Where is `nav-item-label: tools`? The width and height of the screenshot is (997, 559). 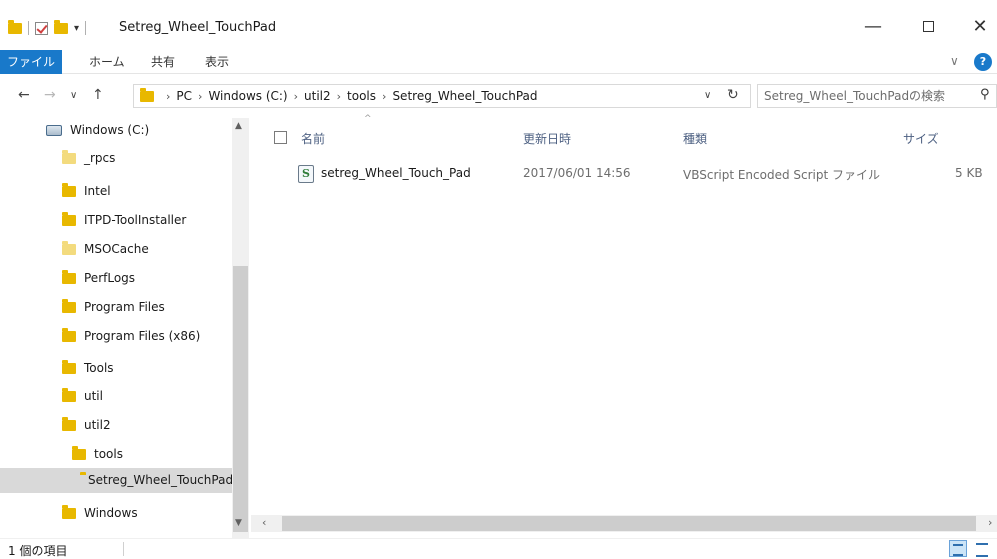
nav-item-label: tools is located at coordinates (108, 454).